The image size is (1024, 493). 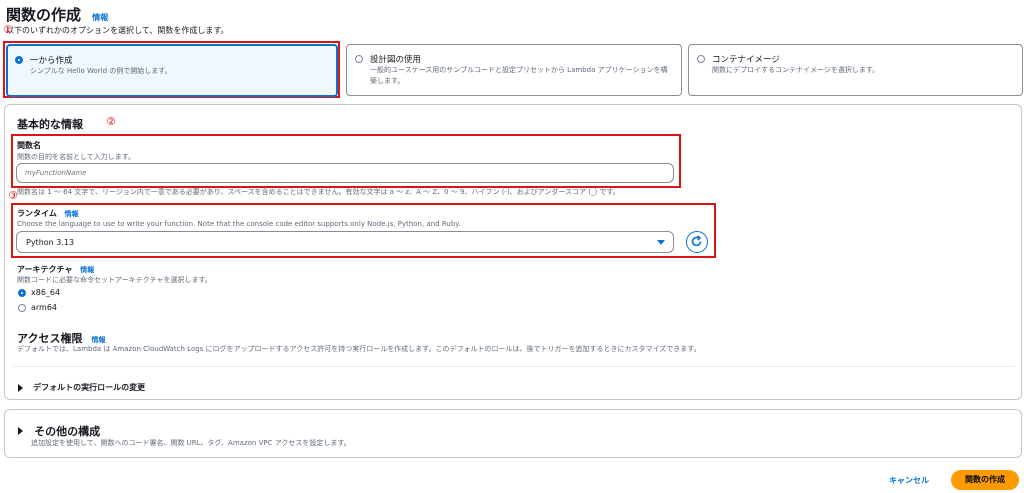 I want to click on radio-container-image, so click(x=701, y=59).